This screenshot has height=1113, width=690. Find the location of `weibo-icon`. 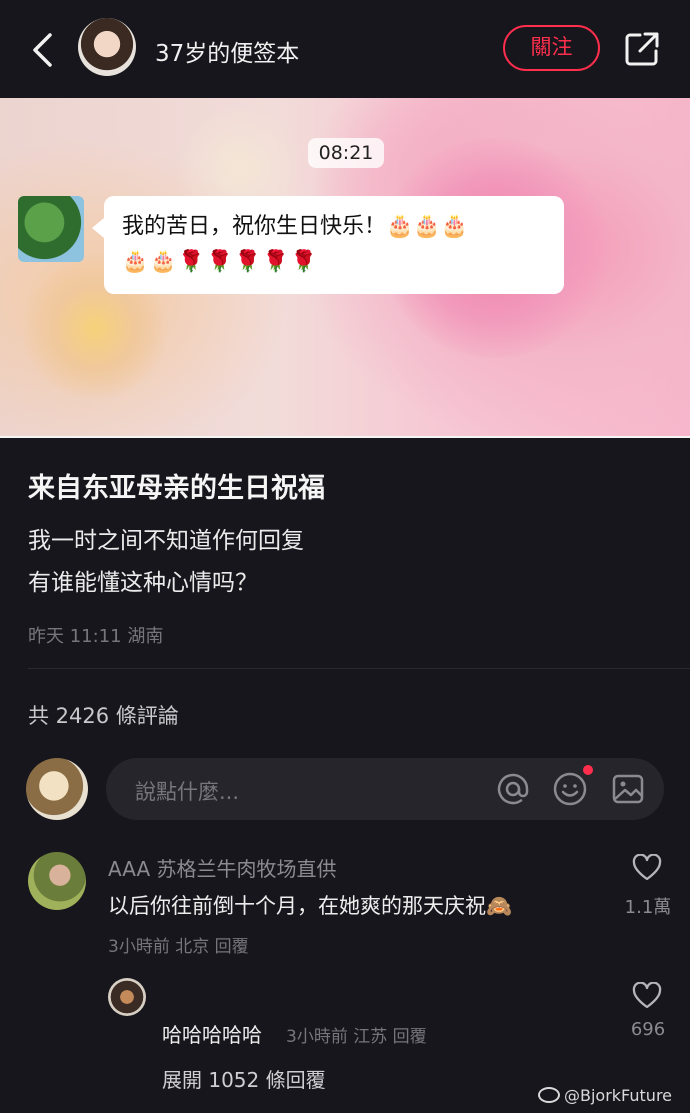

weibo-icon is located at coordinates (549, 1095).